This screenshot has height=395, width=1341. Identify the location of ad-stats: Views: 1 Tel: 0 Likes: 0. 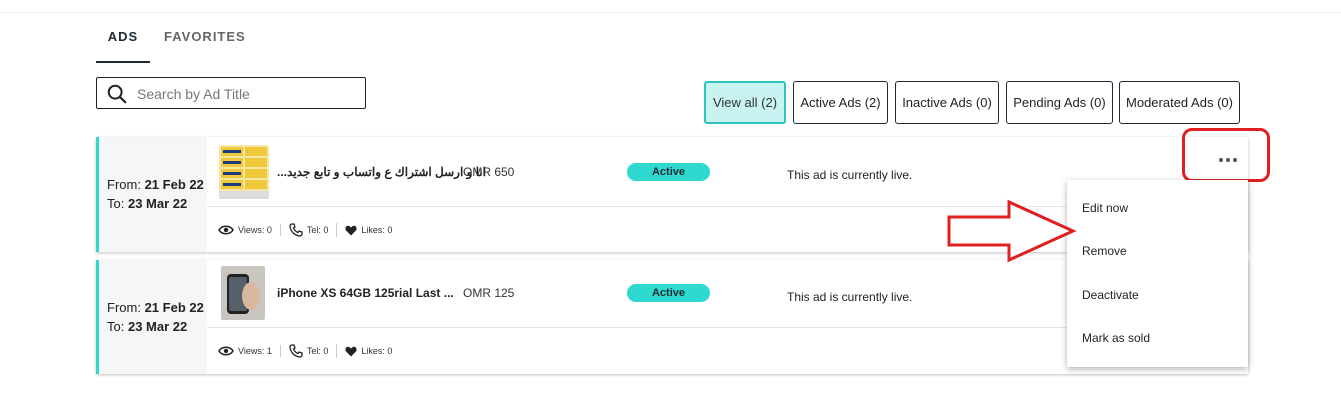
(313, 351).